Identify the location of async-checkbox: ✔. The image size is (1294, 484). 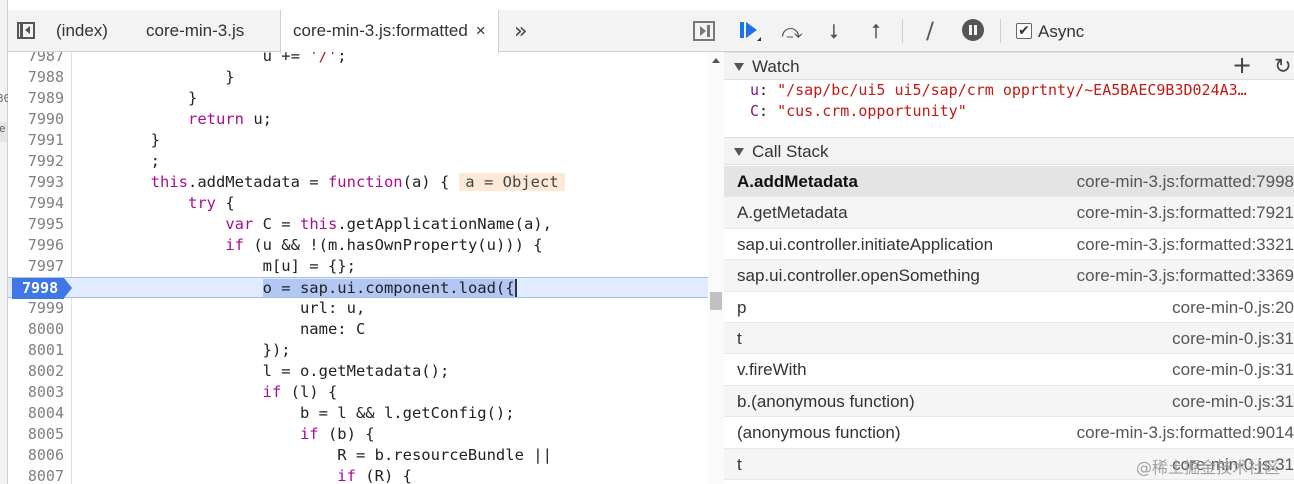
(1024, 31).